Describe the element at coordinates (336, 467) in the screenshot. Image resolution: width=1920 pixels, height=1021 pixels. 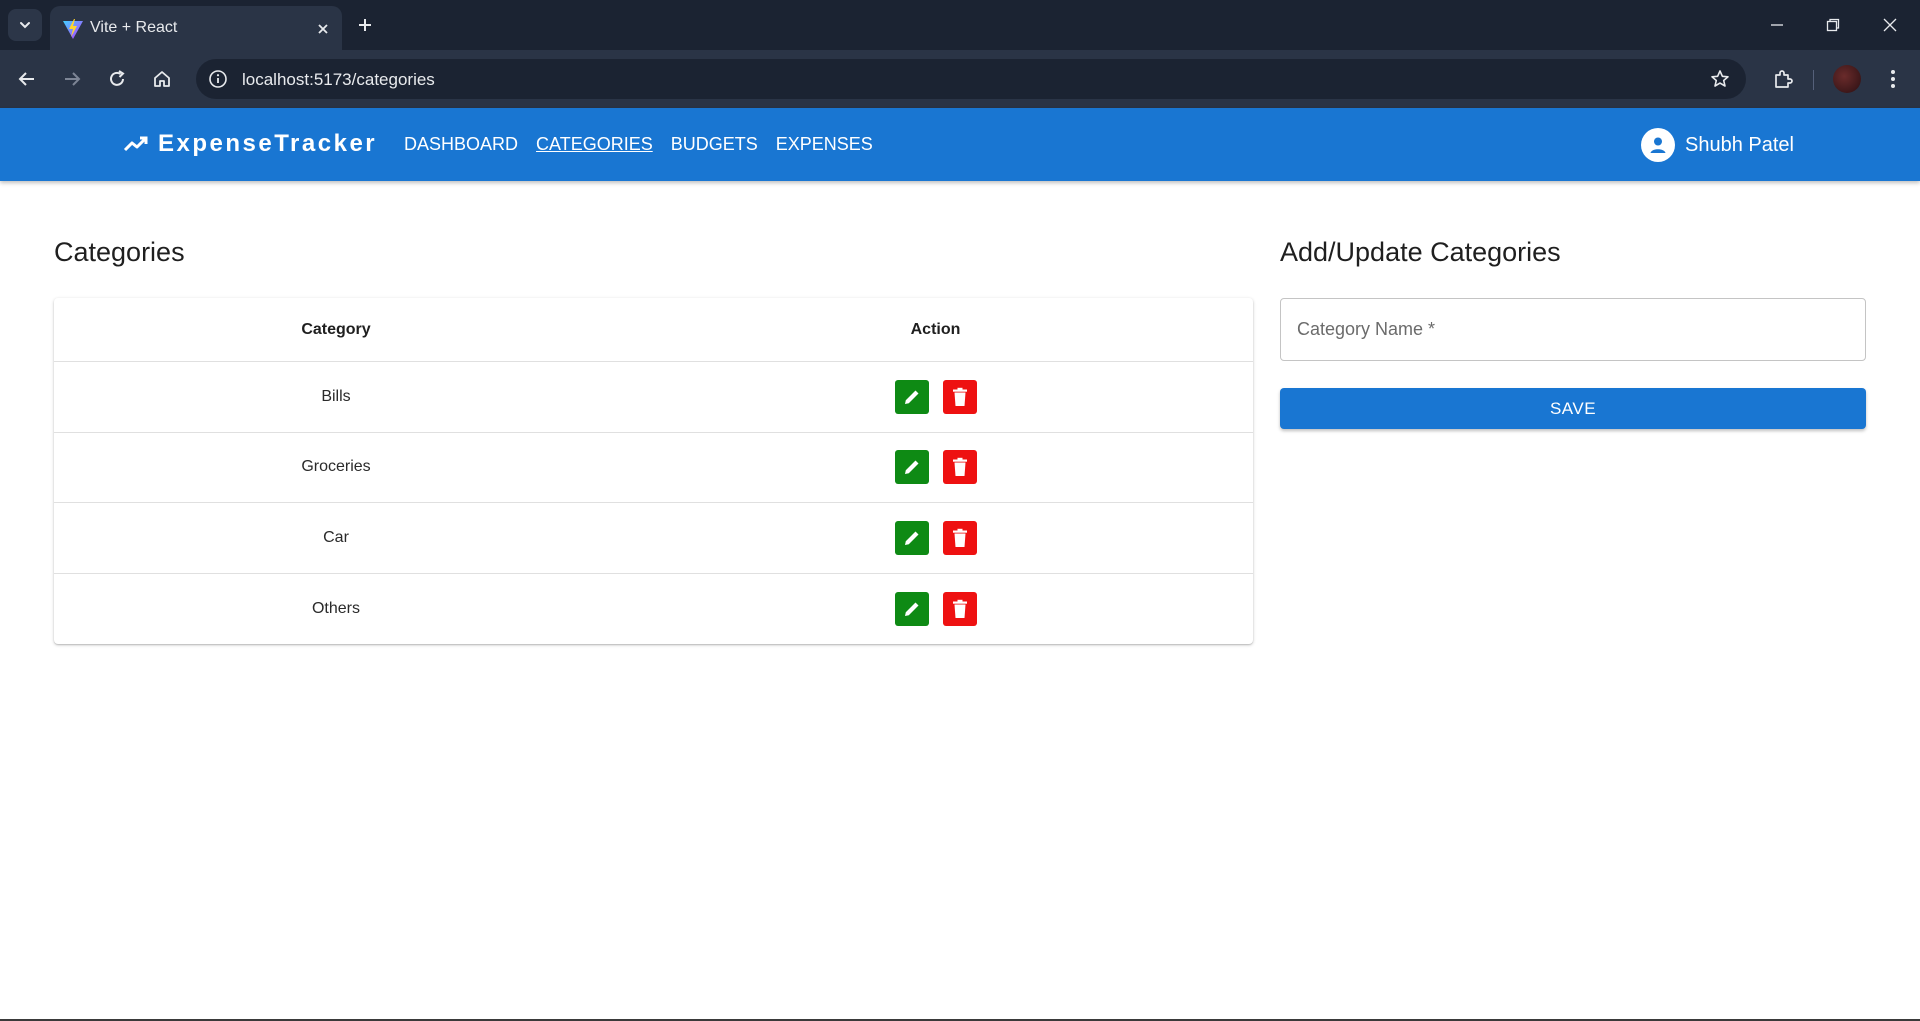
I see `category-cell: Groceries` at that location.